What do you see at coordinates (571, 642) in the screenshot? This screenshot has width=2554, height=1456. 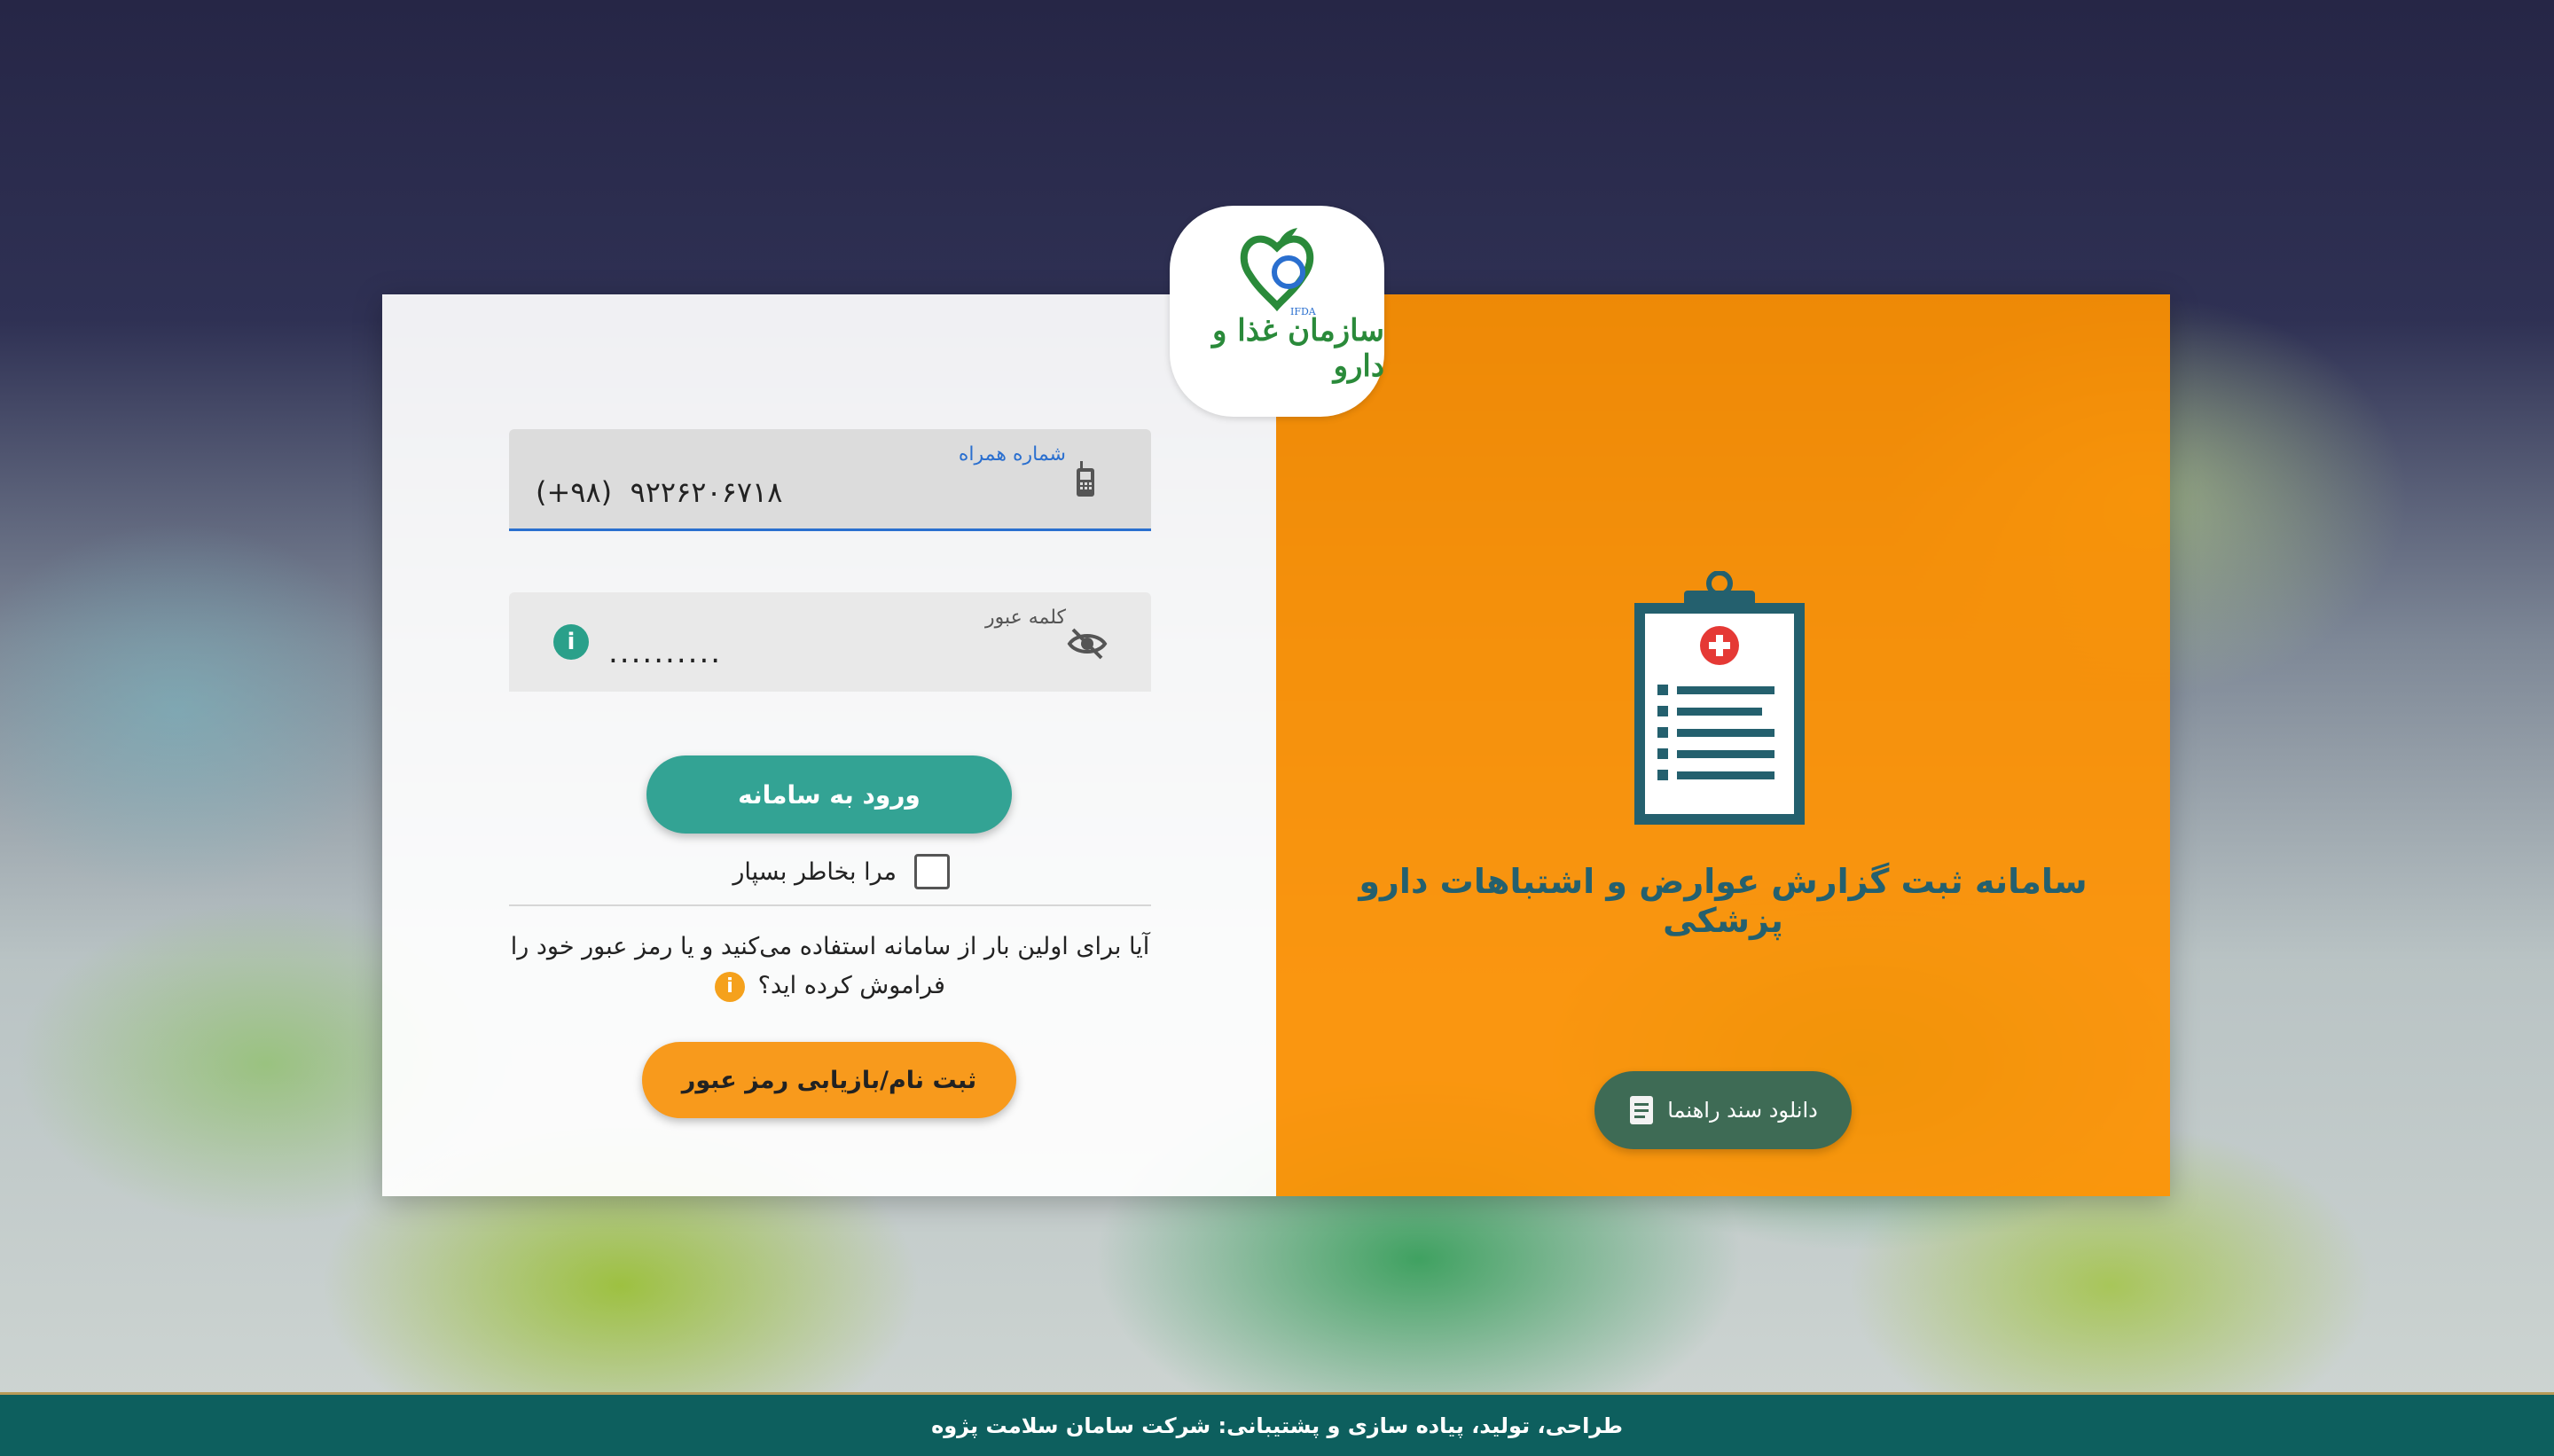 I see `info-icon: i` at bounding box center [571, 642].